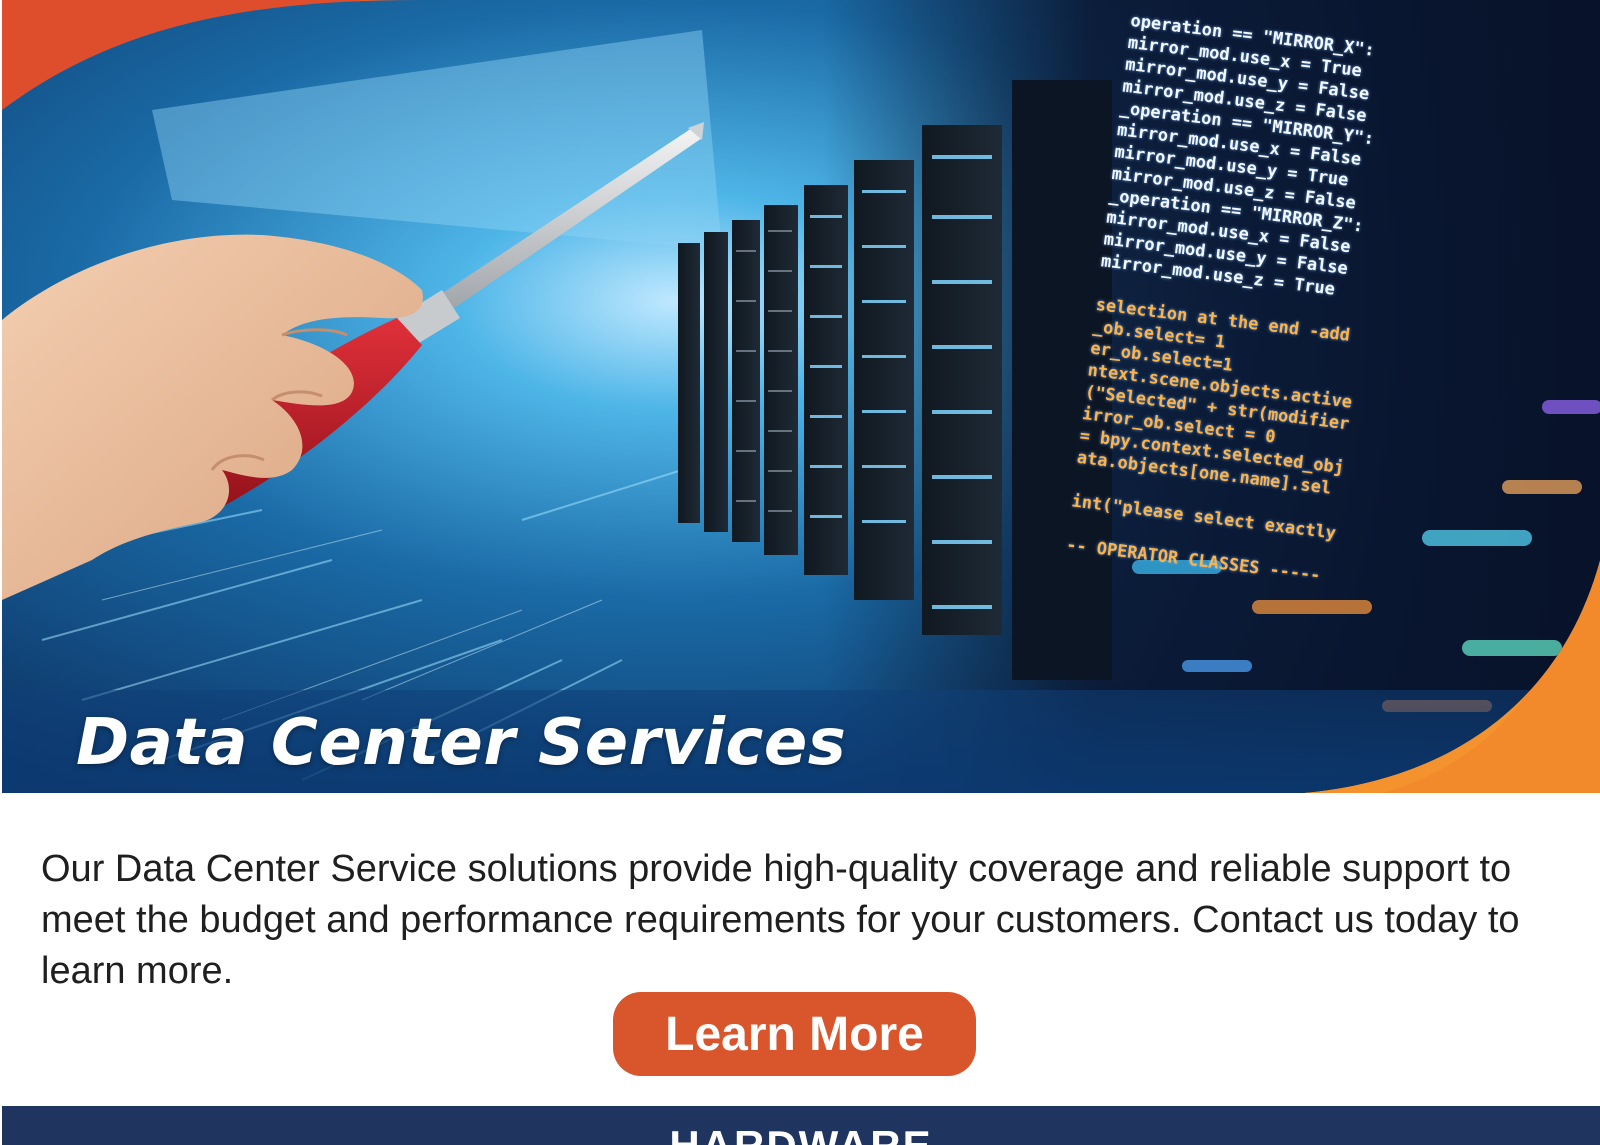  I want to click on section-header-bar: HARDWARE, so click(801, 1125).